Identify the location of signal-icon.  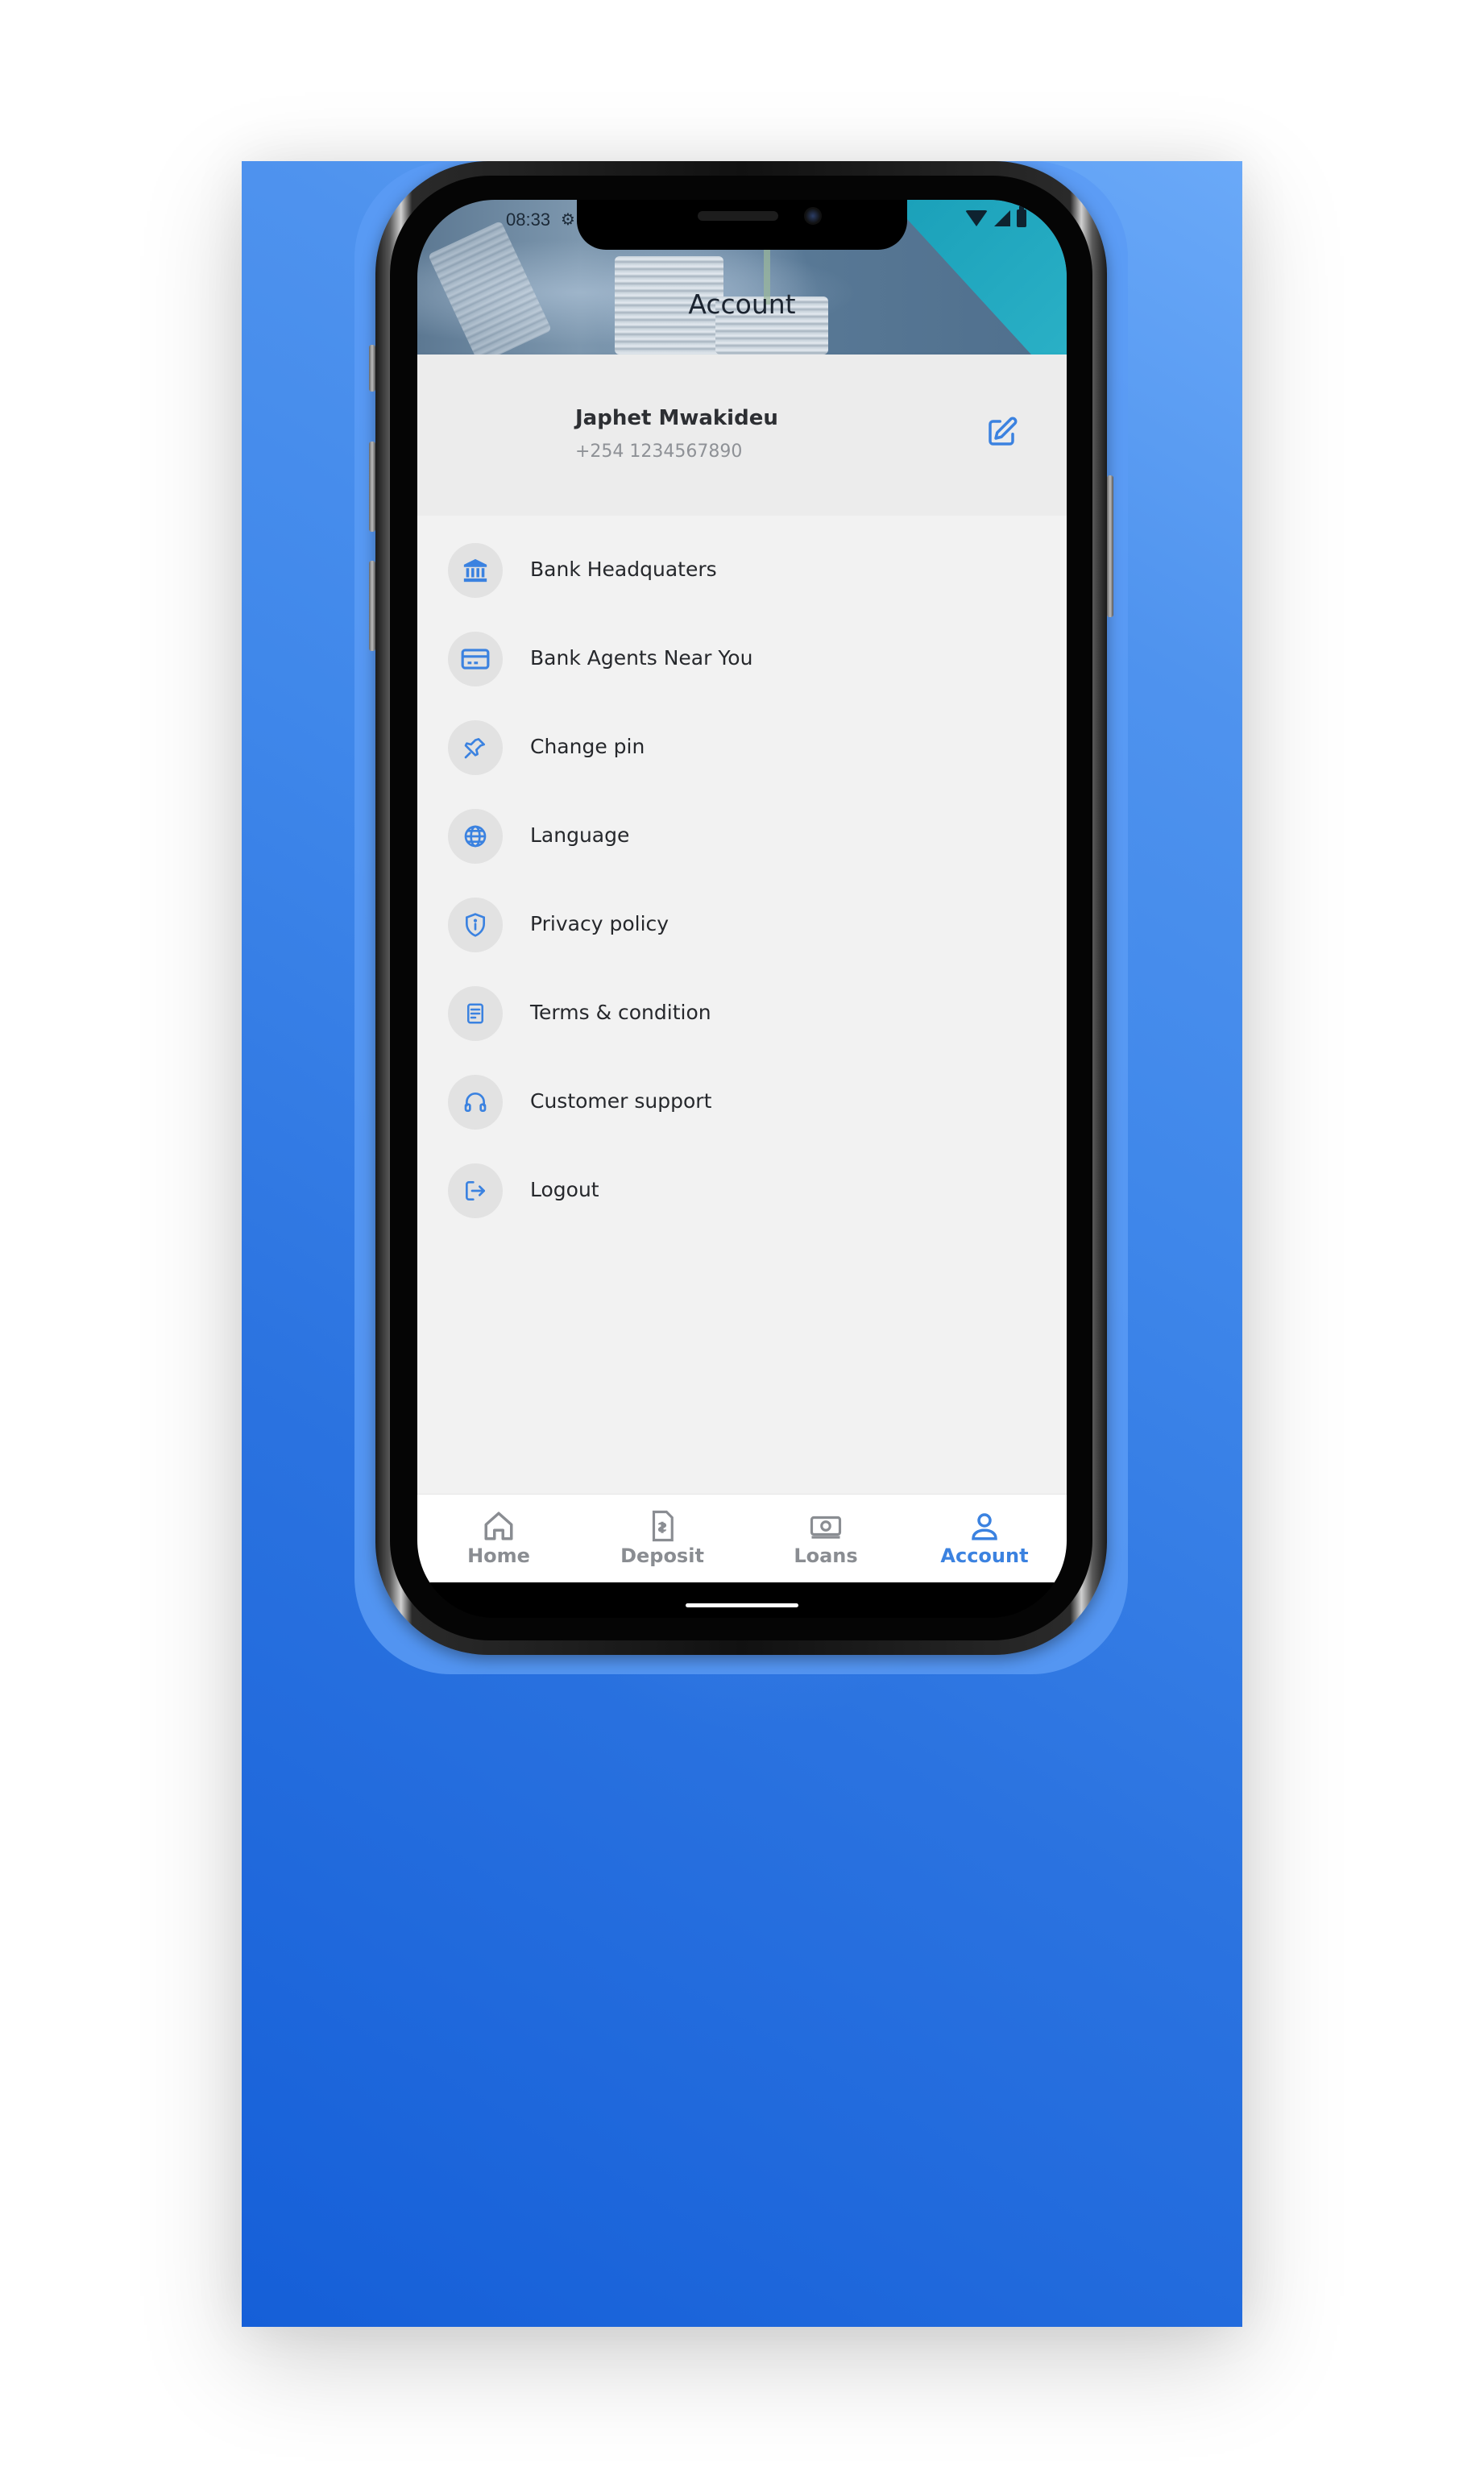
(1002, 218).